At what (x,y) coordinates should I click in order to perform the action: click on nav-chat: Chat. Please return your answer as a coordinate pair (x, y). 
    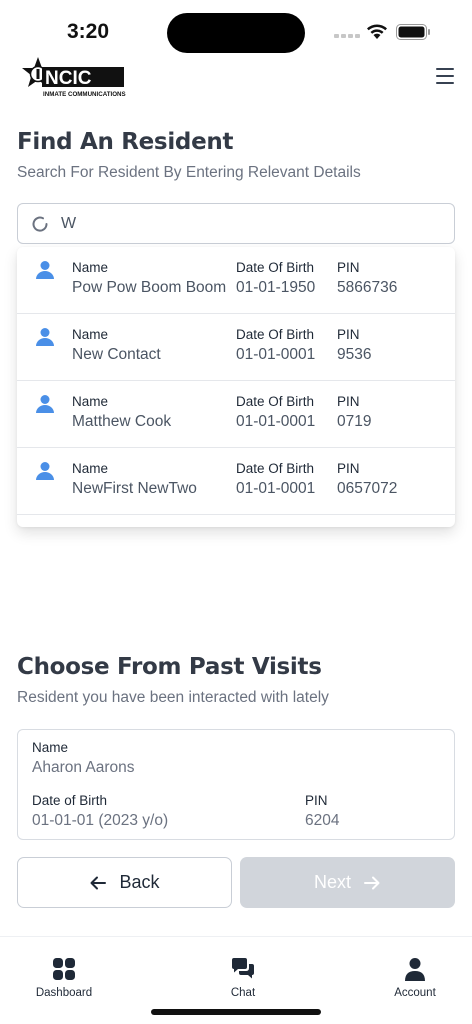
    Looking at the image, I should click on (243, 978).